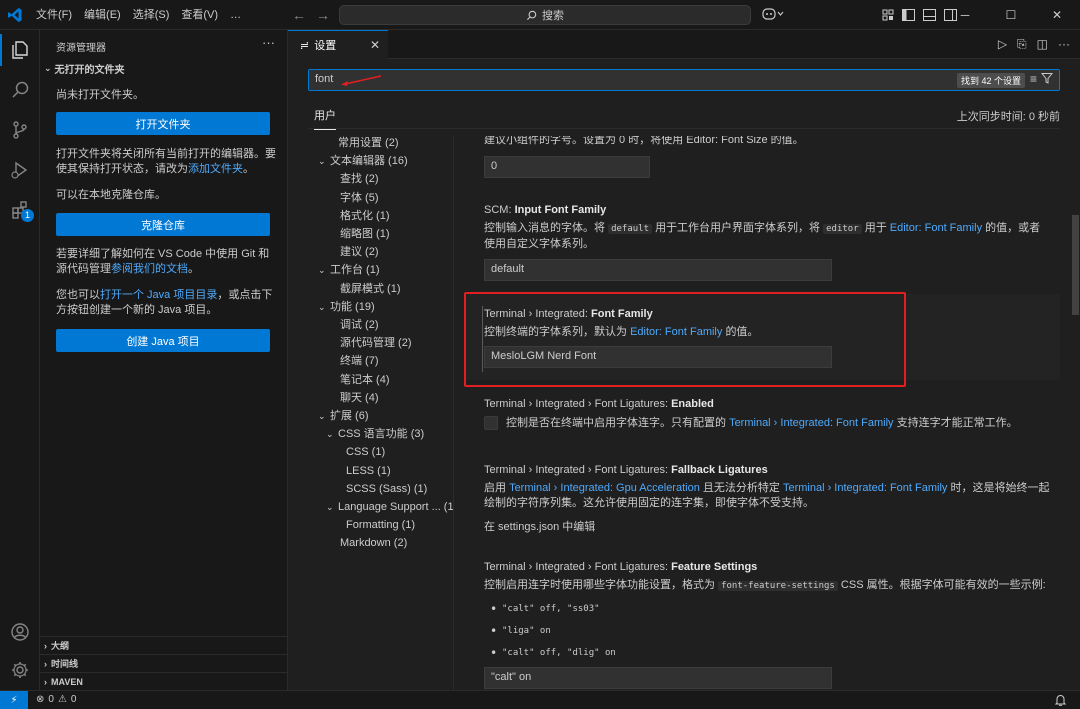  I want to click on maven-section-header: › MAVEN, so click(164, 681).